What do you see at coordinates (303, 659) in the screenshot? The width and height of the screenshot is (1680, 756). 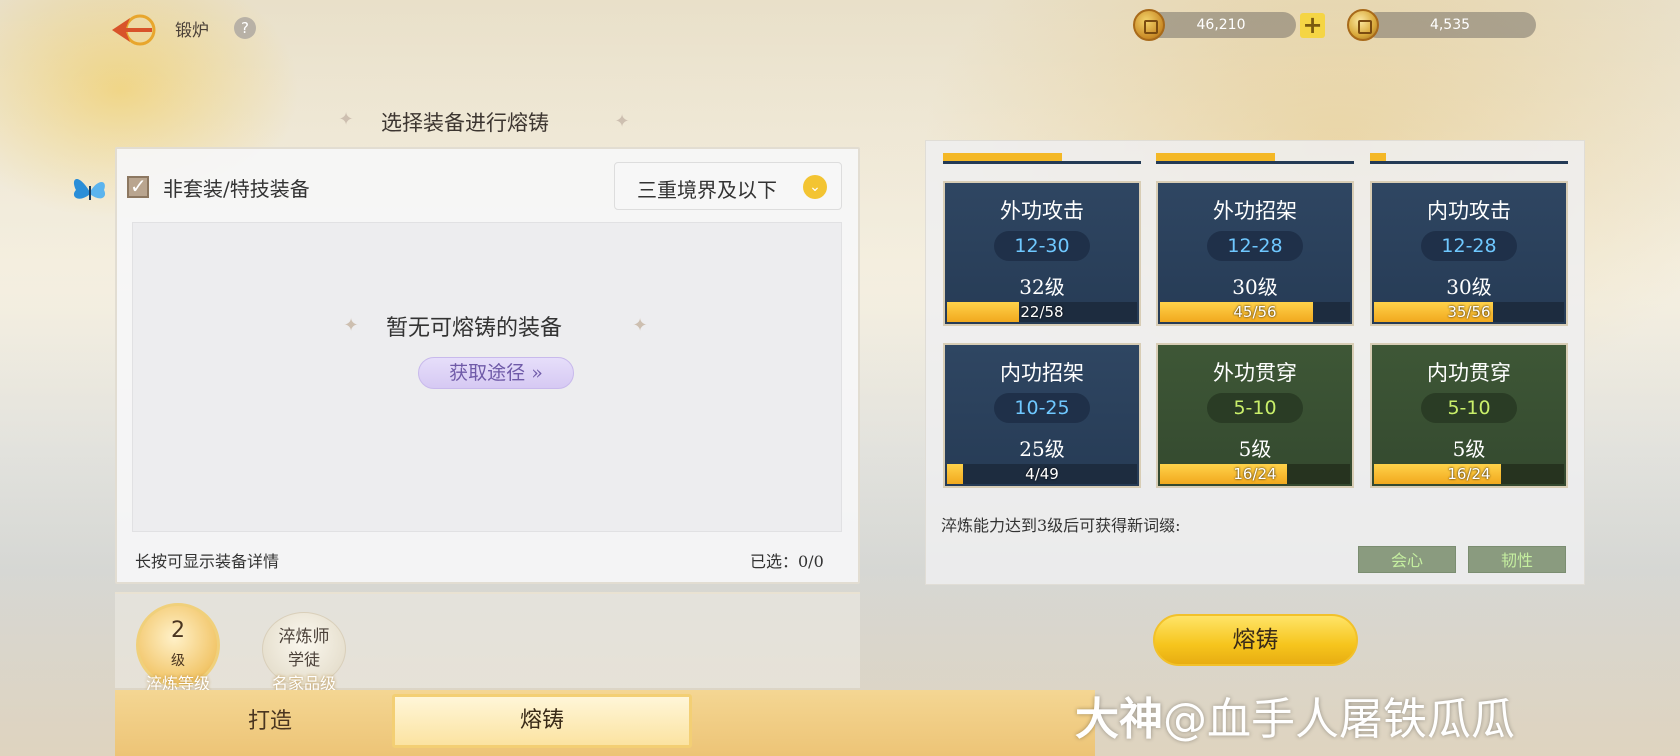 I see `master-rank-sub: 学徒` at bounding box center [303, 659].